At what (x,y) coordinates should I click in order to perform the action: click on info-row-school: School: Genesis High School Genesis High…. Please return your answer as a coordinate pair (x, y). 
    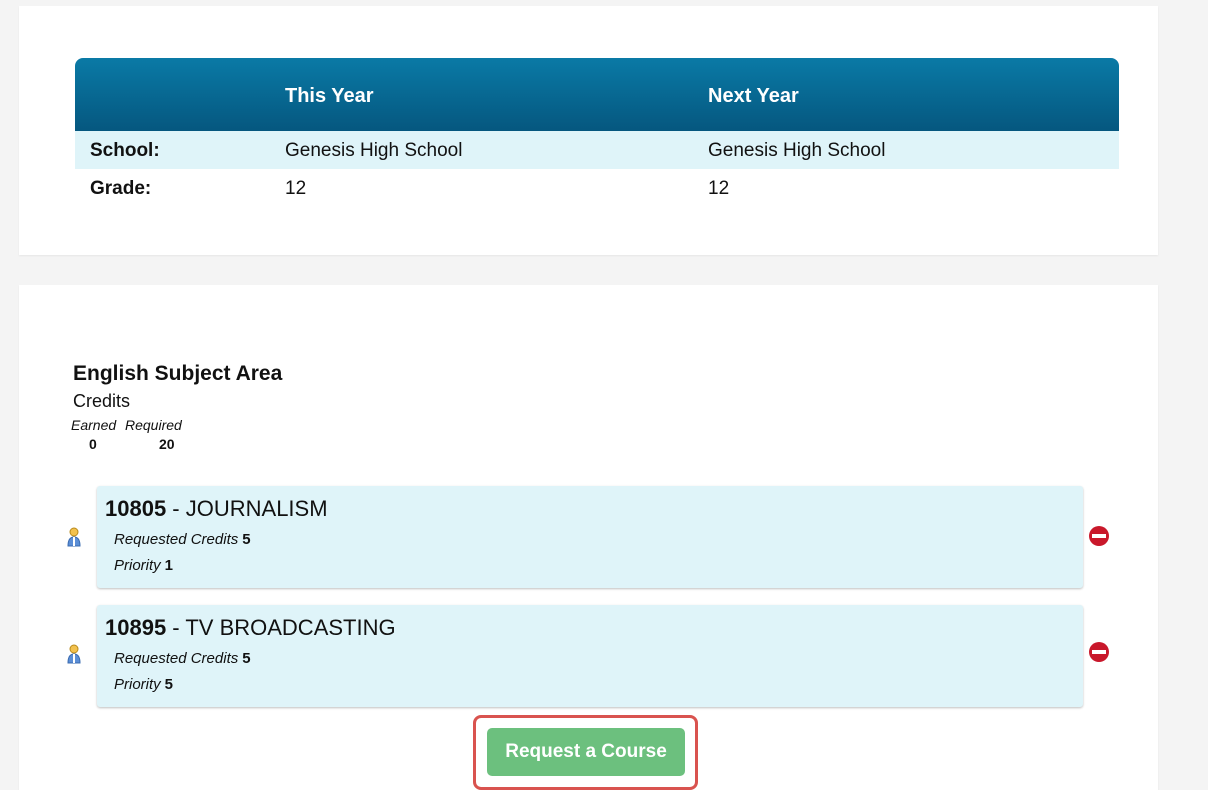
    Looking at the image, I should click on (597, 150).